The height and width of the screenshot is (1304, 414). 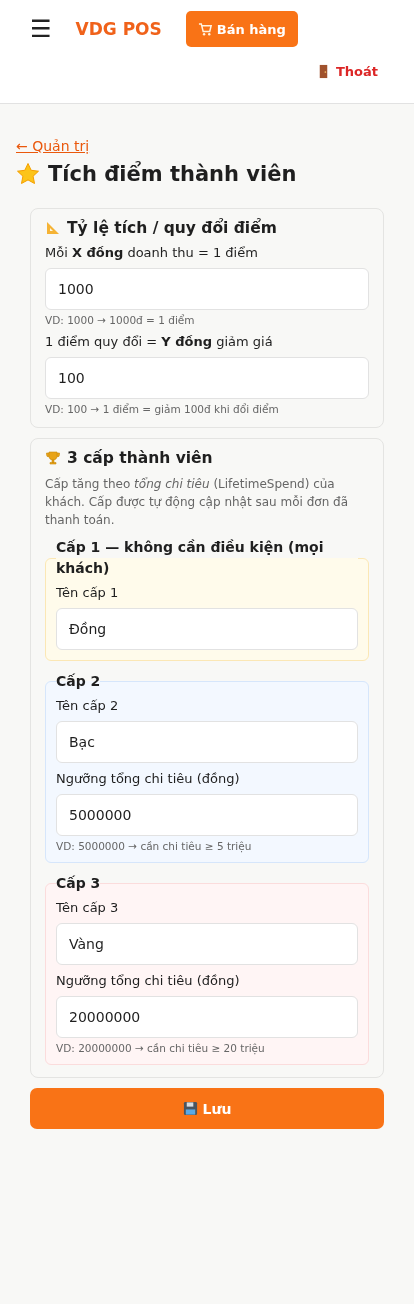 What do you see at coordinates (159, 341) in the screenshot?
I see `field-label: 1 điểm quy đổi = Y đồng giảm giá` at bounding box center [159, 341].